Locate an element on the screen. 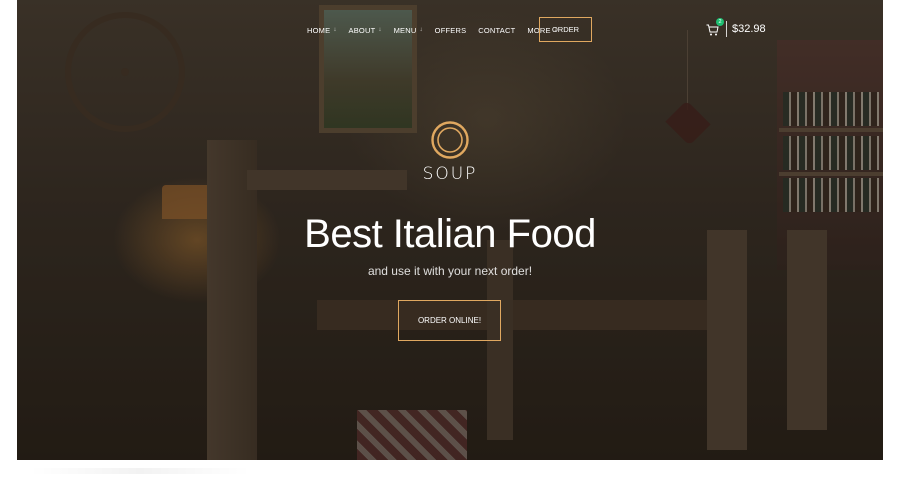 Image resolution: width=900 pixels, height=478 pixels. nav-item-label: ABOUT is located at coordinates (362, 30).